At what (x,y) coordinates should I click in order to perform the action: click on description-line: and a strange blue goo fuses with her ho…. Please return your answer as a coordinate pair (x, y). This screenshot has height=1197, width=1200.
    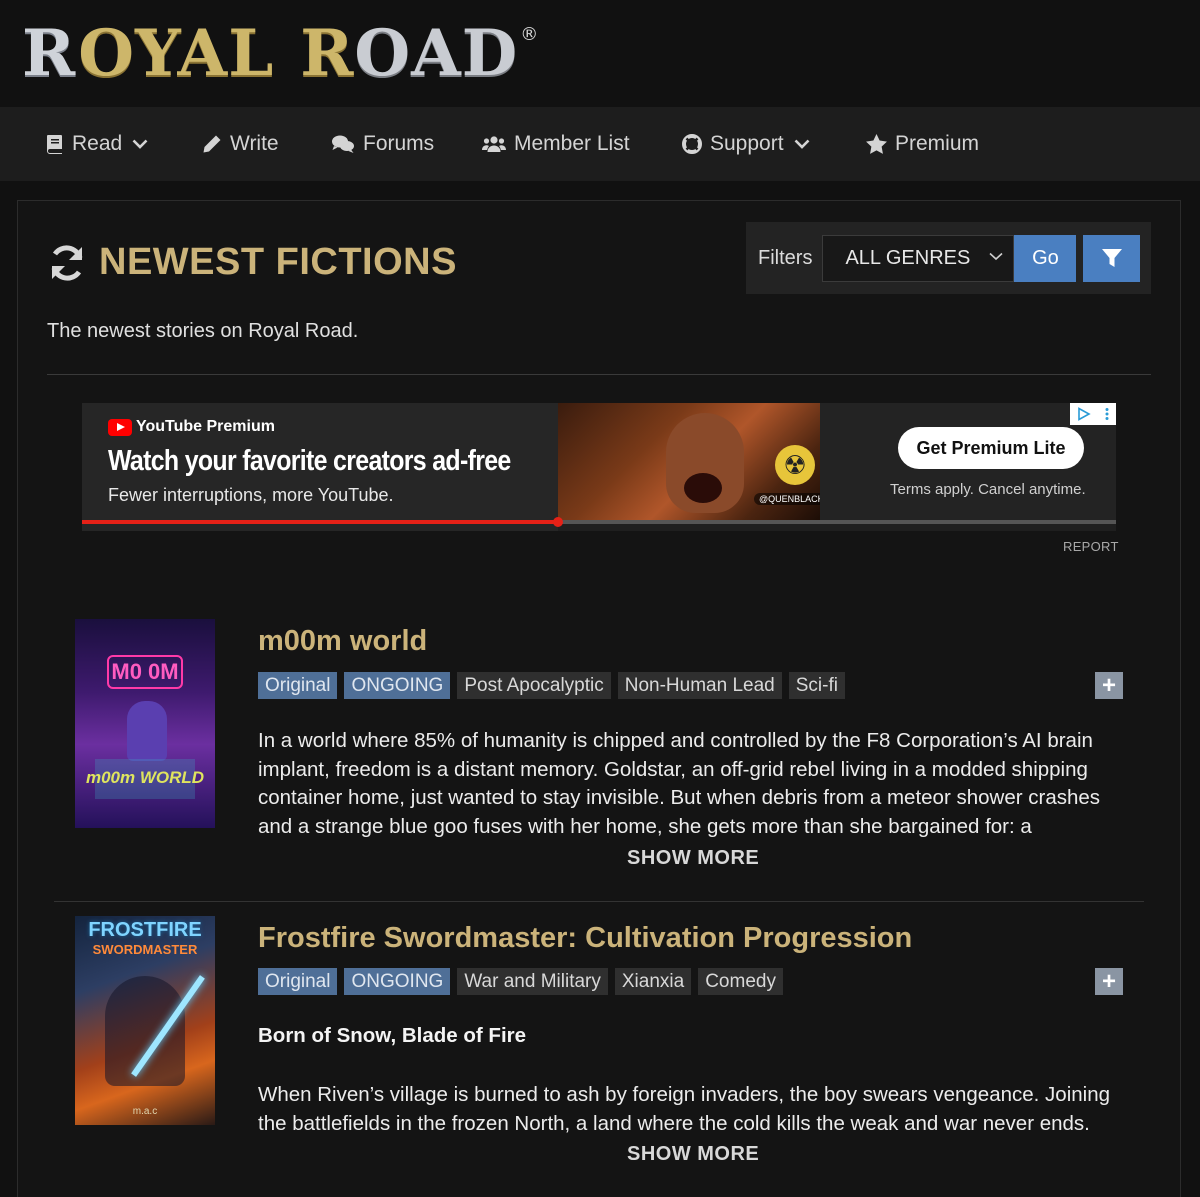
    Looking at the image, I should click on (645, 826).